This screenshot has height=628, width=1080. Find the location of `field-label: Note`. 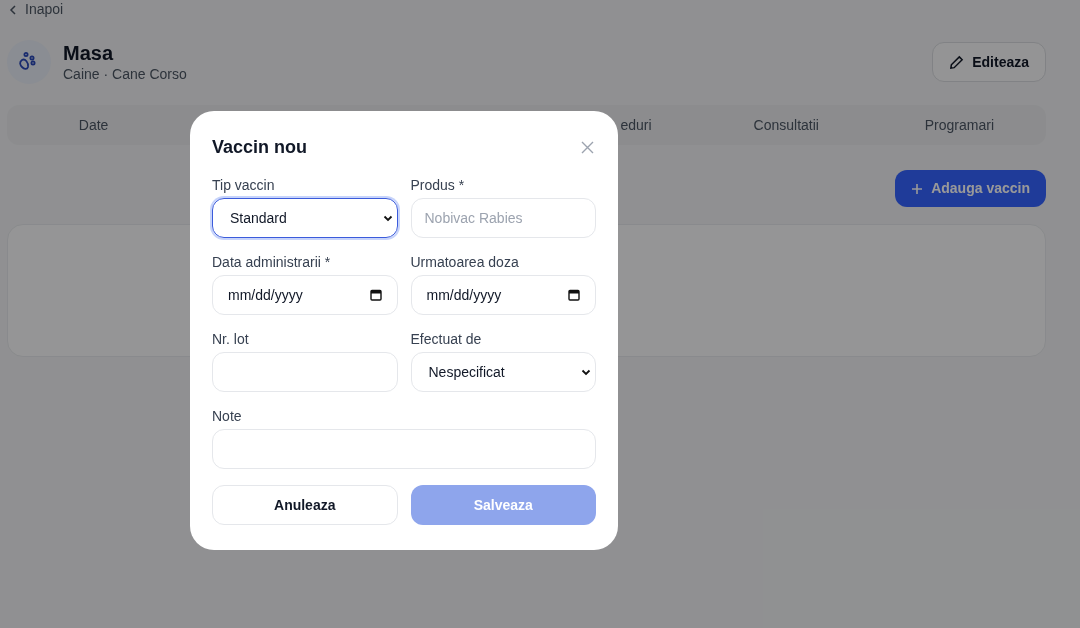

field-label: Note is located at coordinates (227, 415).